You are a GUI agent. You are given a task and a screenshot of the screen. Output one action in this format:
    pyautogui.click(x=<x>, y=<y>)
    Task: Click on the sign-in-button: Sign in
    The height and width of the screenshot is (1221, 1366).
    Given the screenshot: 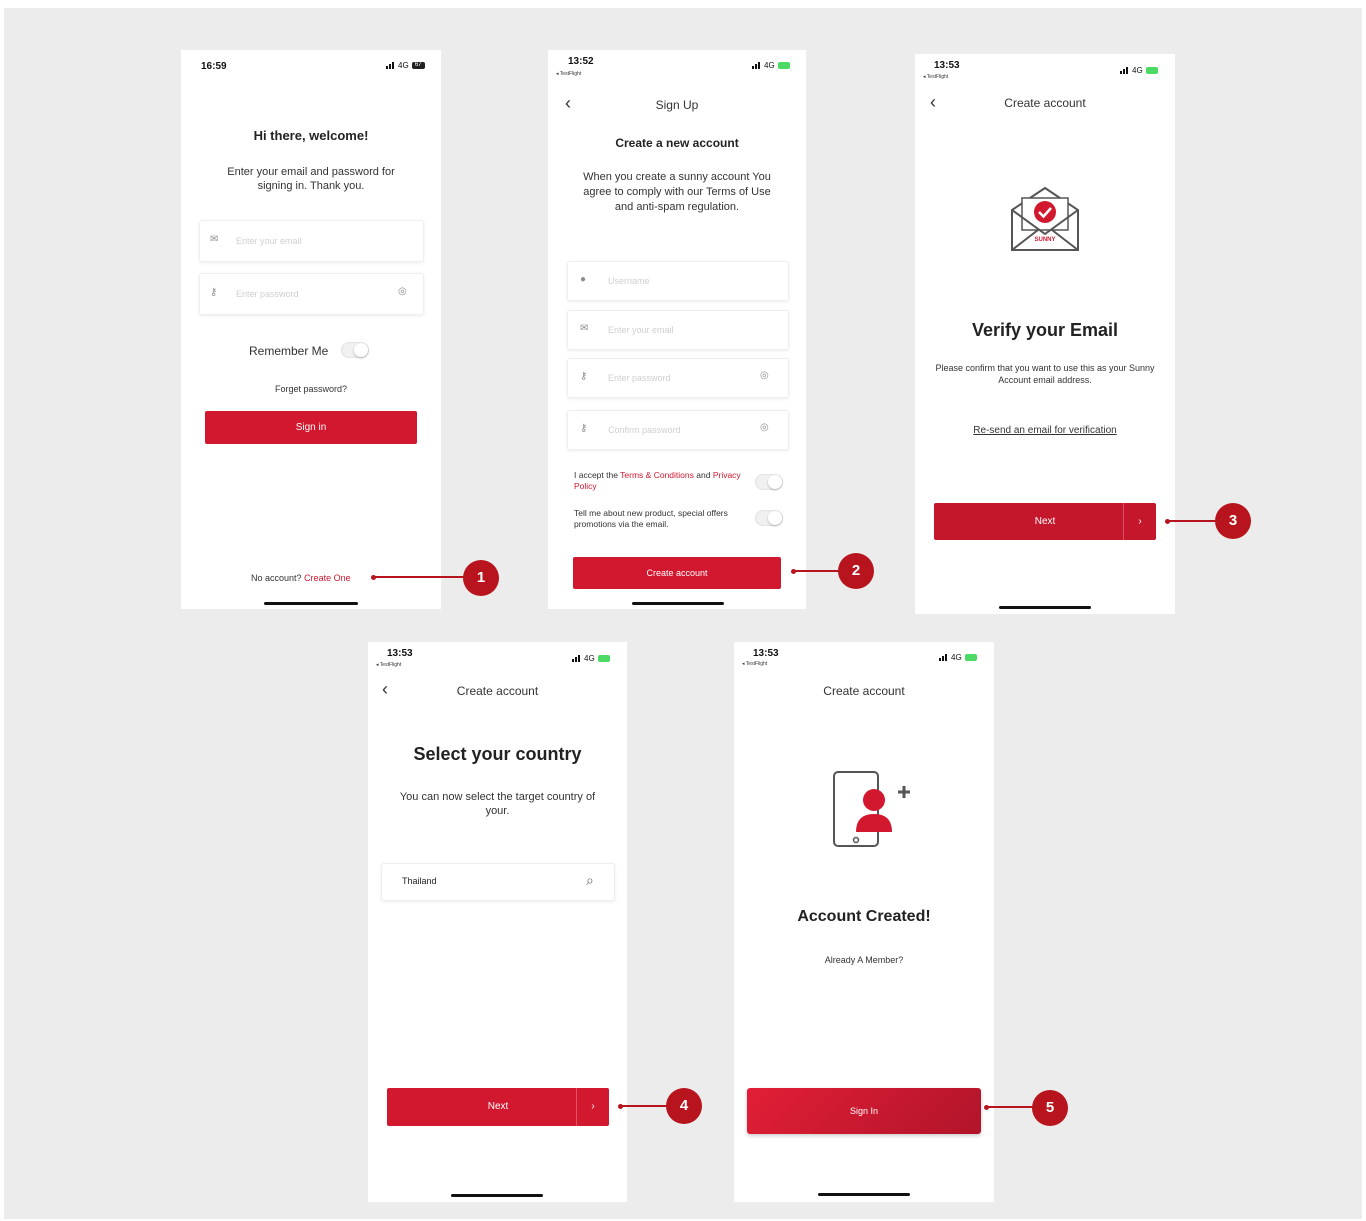 What is the action you would take?
    pyautogui.click(x=311, y=427)
    